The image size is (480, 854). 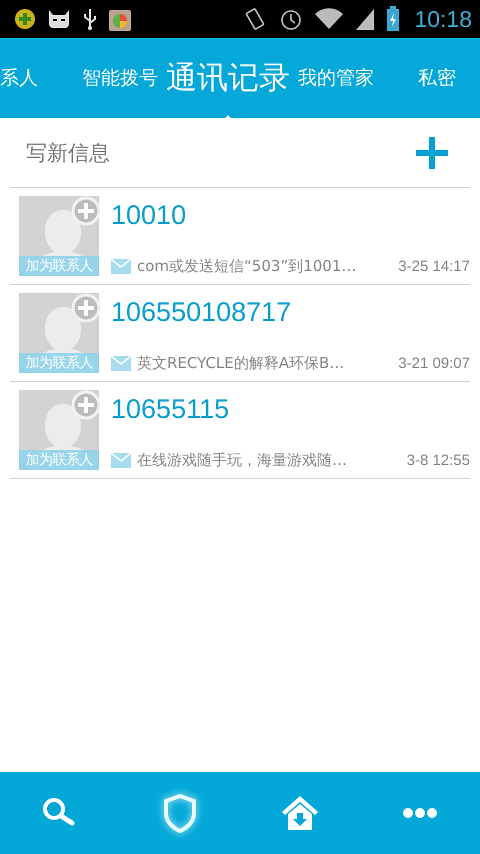 I want to click on compose-label: 写新信息, so click(x=68, y=153).